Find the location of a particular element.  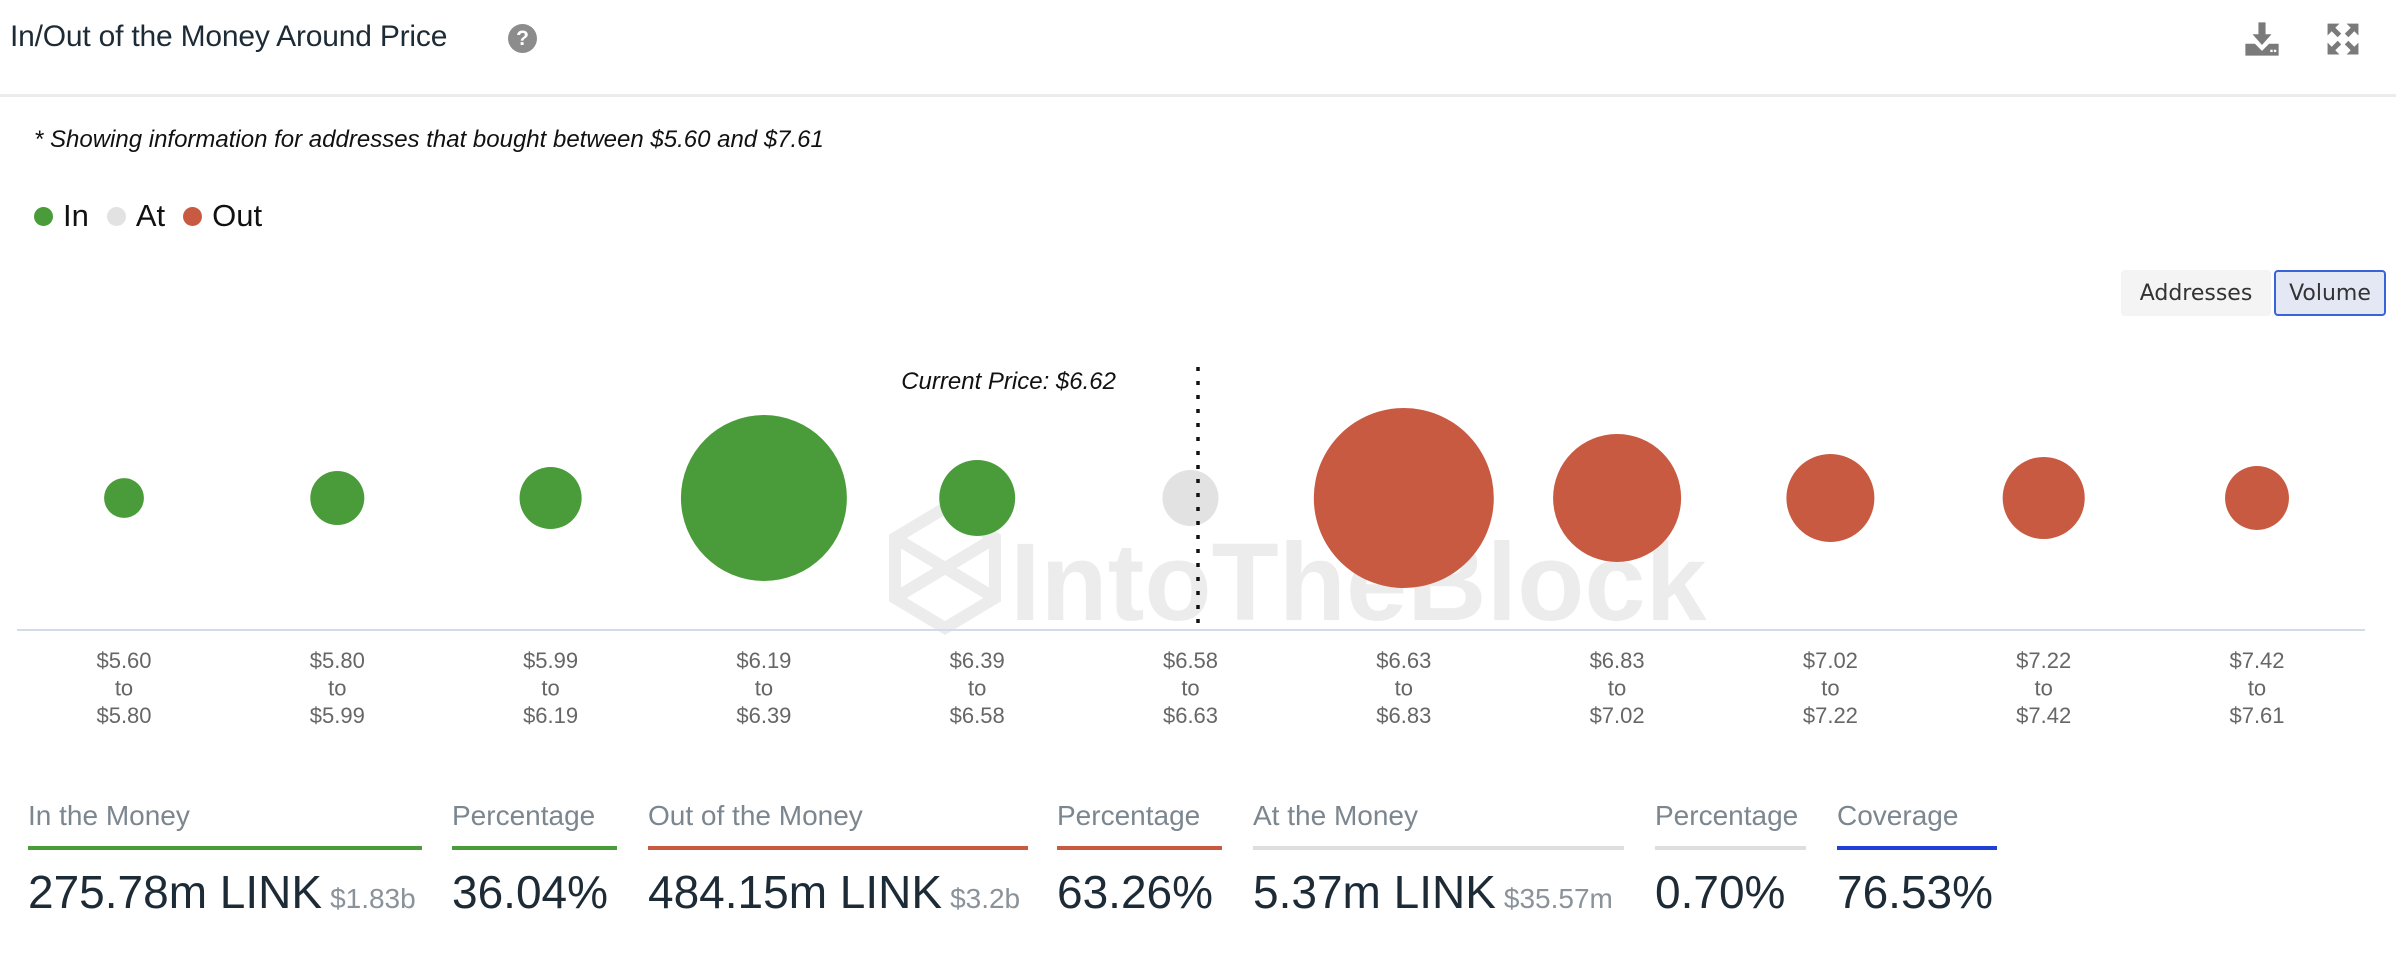

stat-label: Out of the Money is located at coordinates (755, 815).